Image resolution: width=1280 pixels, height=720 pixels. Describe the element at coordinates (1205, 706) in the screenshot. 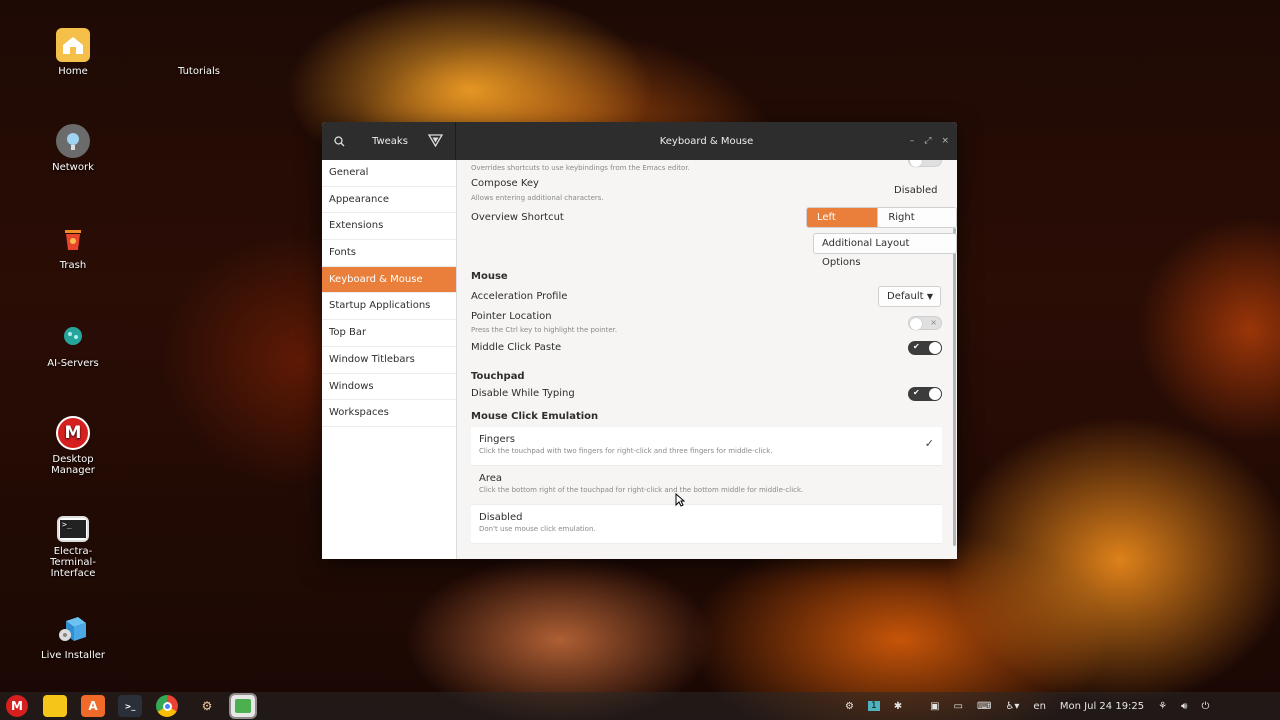

I see `power-icon: ⏻` at that location.